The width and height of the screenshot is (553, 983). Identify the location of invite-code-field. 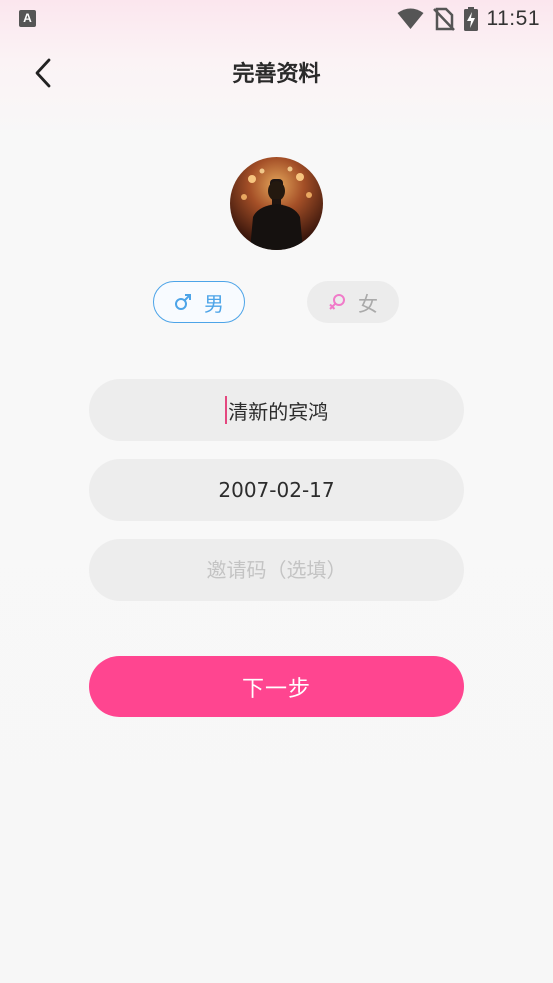
(276, 570).